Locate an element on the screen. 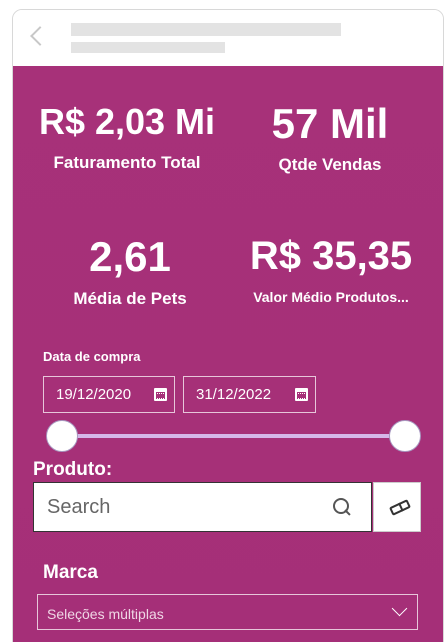 Image resolution: width=447 pixels, height=642 pixels. clear-selection-button is located at coordinates (397, 507).